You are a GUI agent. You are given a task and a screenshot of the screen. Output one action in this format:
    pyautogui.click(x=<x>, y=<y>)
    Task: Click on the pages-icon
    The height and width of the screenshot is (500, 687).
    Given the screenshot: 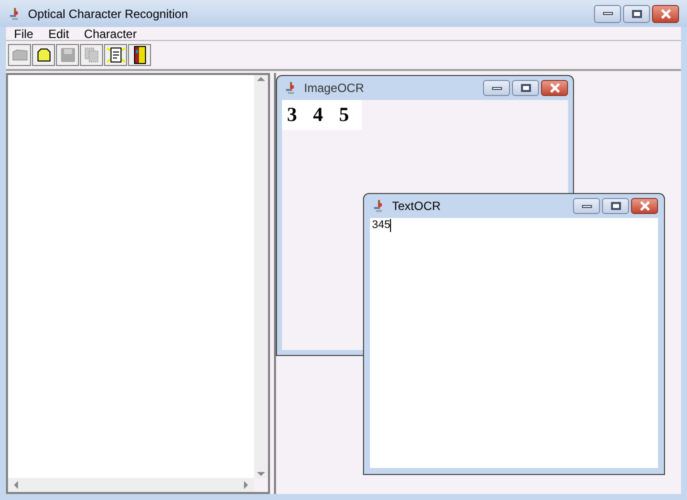 What is the action you would take?
    pyautogui.click(x=92, y=55)
    